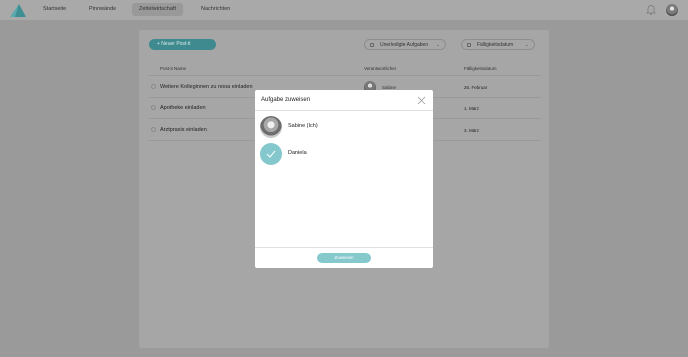 The width and height of the screenshot is (688, 357). I want to click on column-header-due: Fälligkeitsdatum, so click(480, 68).